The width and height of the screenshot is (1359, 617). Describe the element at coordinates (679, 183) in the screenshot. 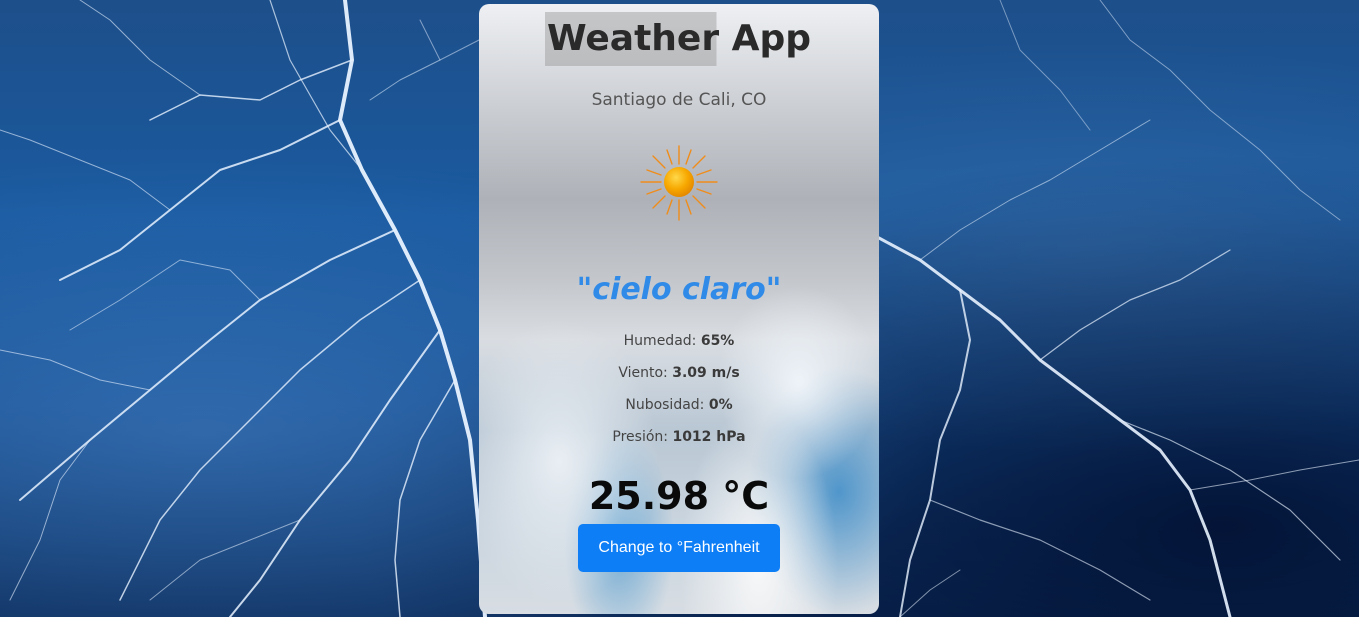

I see `sun-icon` at that location.